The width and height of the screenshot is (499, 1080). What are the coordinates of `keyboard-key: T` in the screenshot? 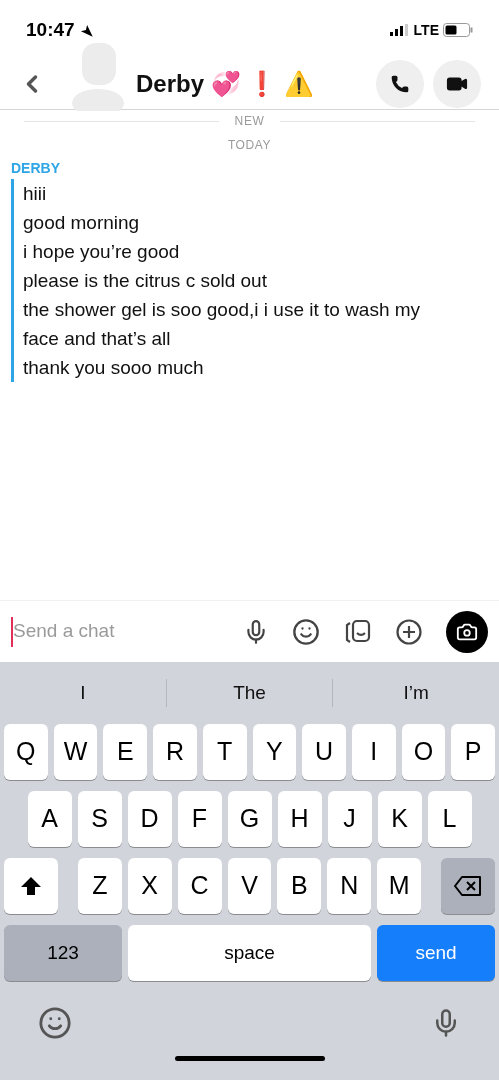 It's located at (224, 752).